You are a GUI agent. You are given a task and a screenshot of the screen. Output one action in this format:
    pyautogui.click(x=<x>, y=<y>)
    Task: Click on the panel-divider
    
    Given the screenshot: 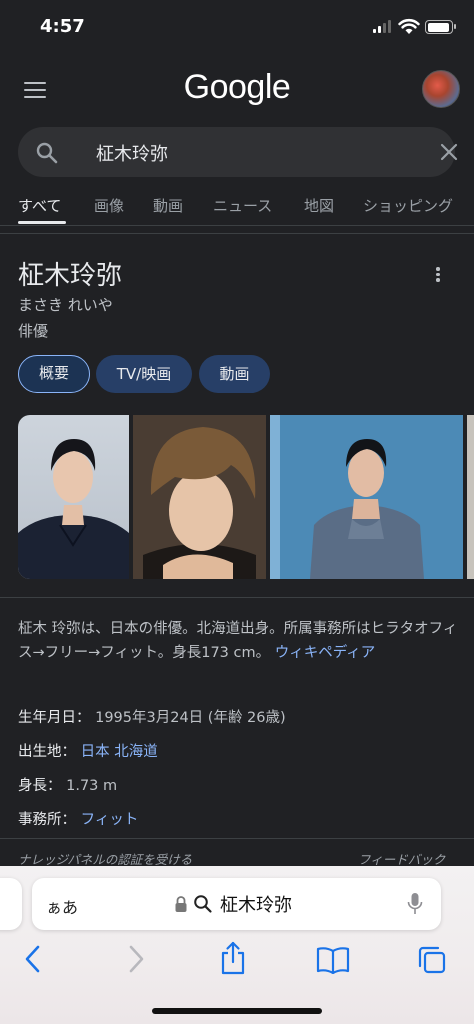 What is the action you would take?
    pyautogui.click(x=237, y=597)
    